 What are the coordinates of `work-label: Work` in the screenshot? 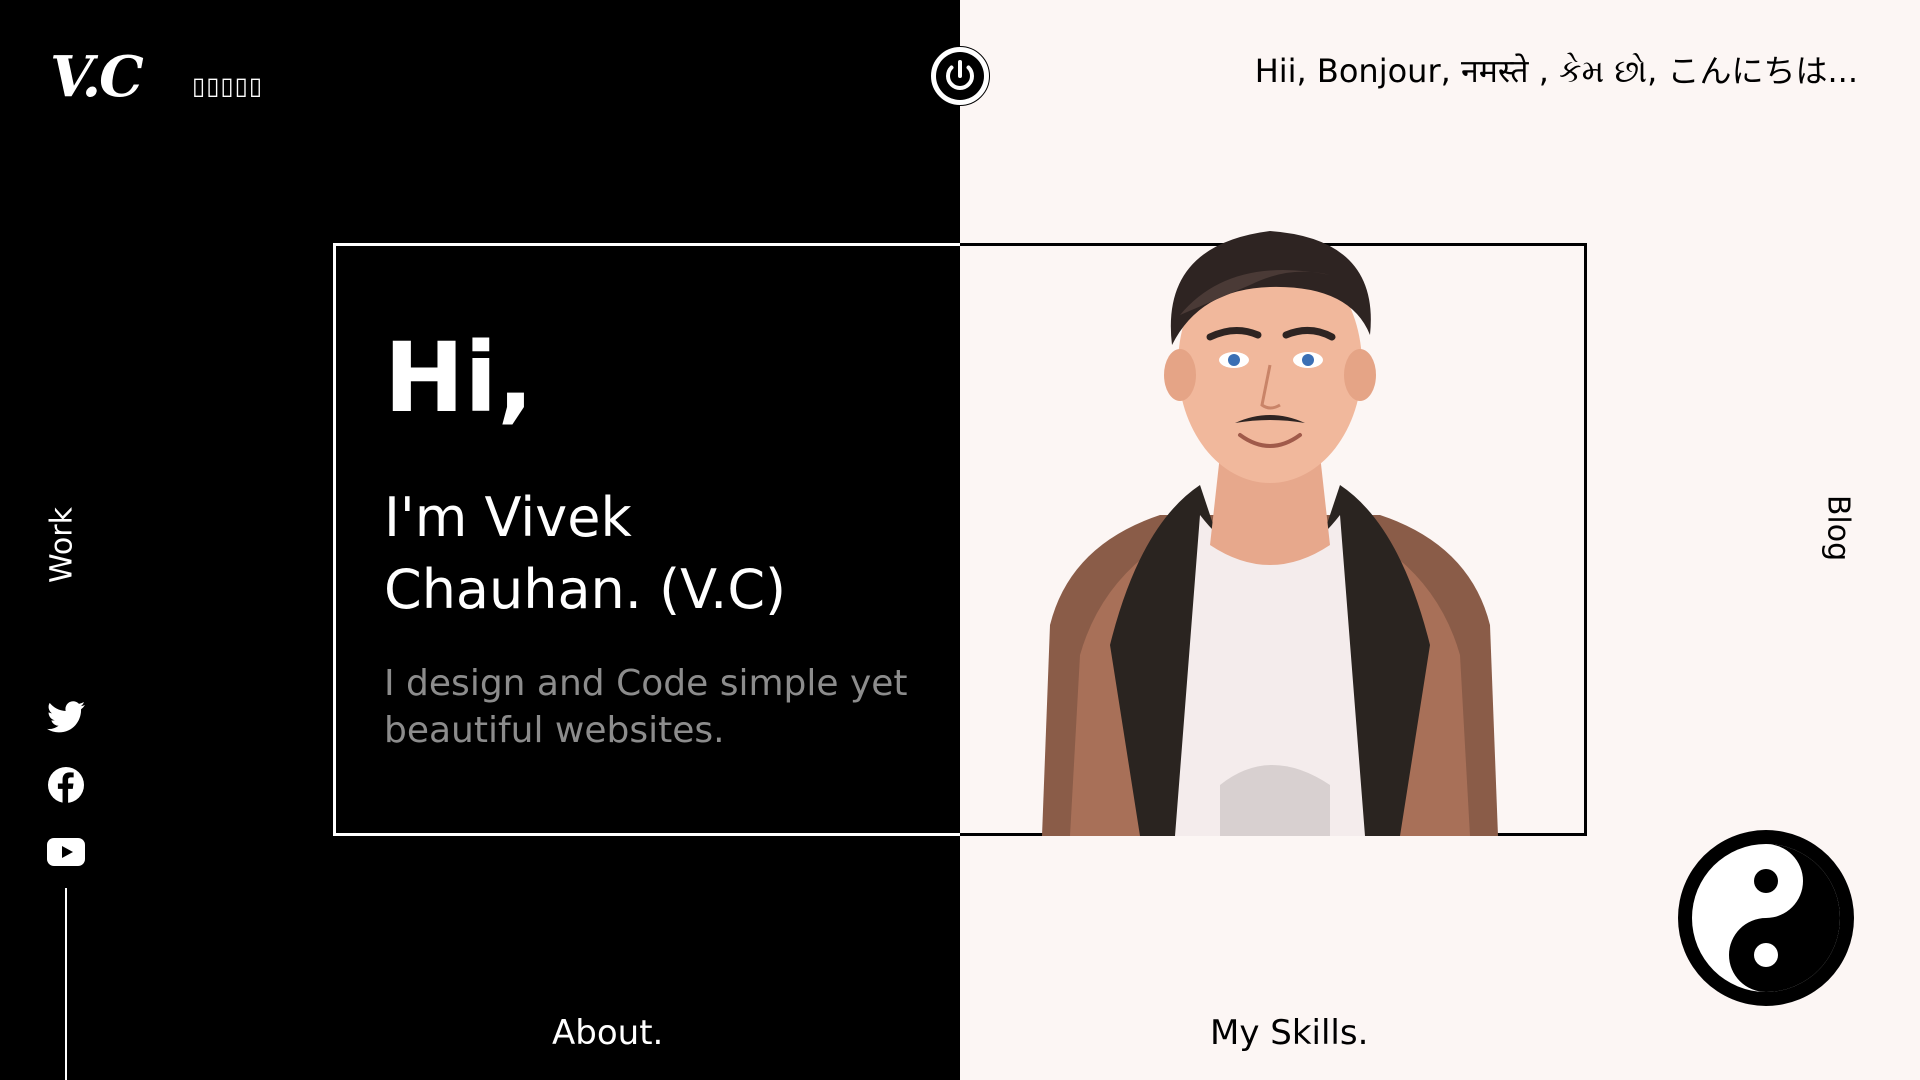 It's located at (62, 545).